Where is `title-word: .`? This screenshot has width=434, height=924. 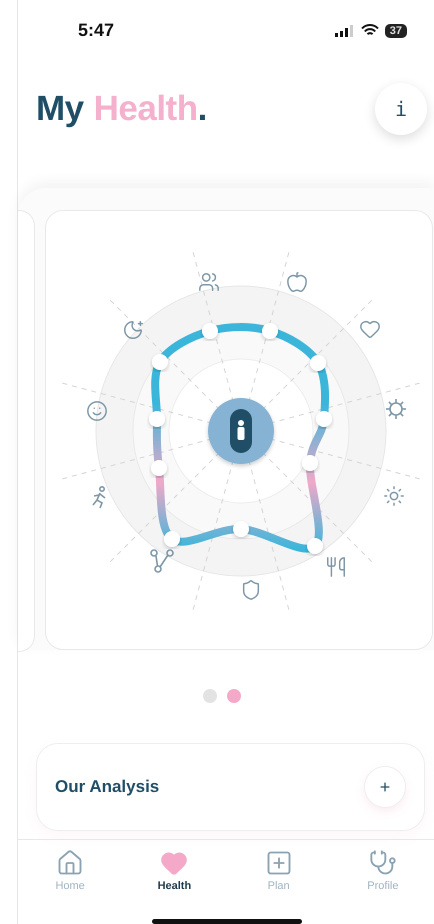 title-word: . is located at coordinates (202, 108).